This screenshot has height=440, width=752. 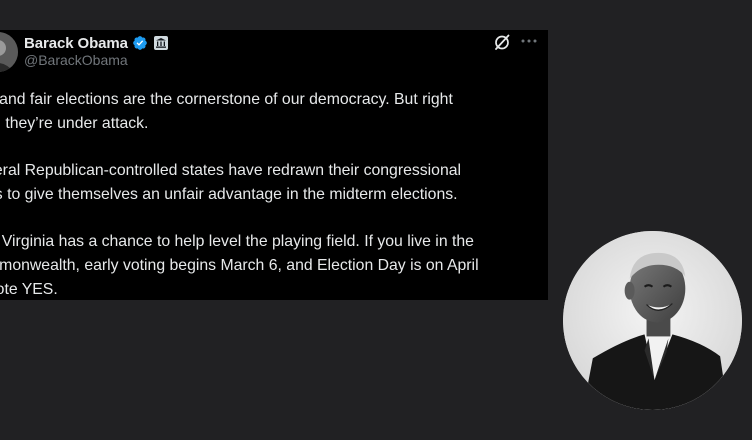 What do you see at coordinates (76, 43) in the screenshot?
I see `author-display-name: Barack Obama` at bounding box center [76, 43].